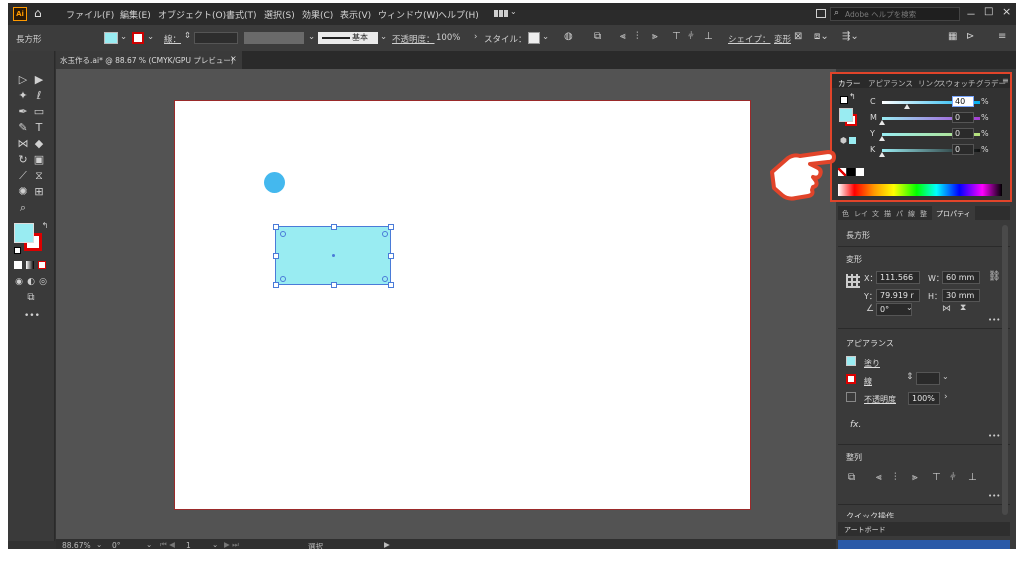 This screenshot has height=583, width=1024. I want to click on brush-style-field: 基本, so click(348, 38).